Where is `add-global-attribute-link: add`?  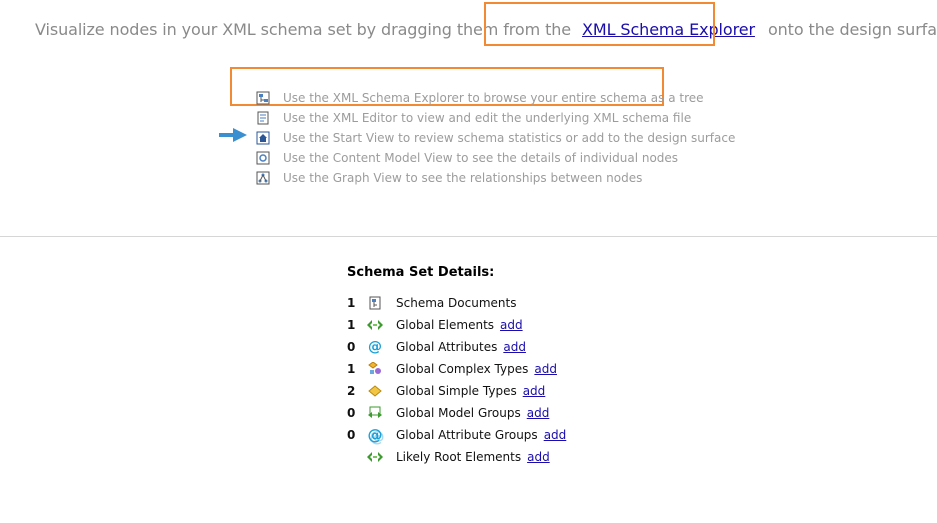 add-global-attribute-link: add is located at coordinates (514, 347).